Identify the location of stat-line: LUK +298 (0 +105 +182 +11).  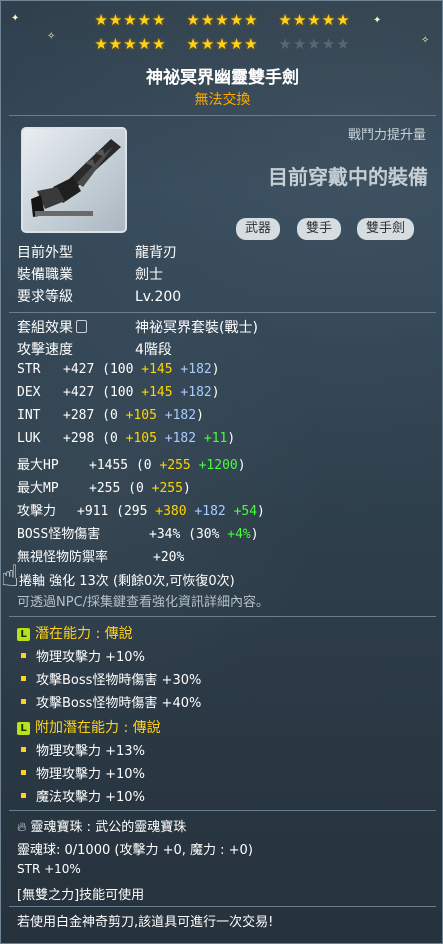
(126, 438).